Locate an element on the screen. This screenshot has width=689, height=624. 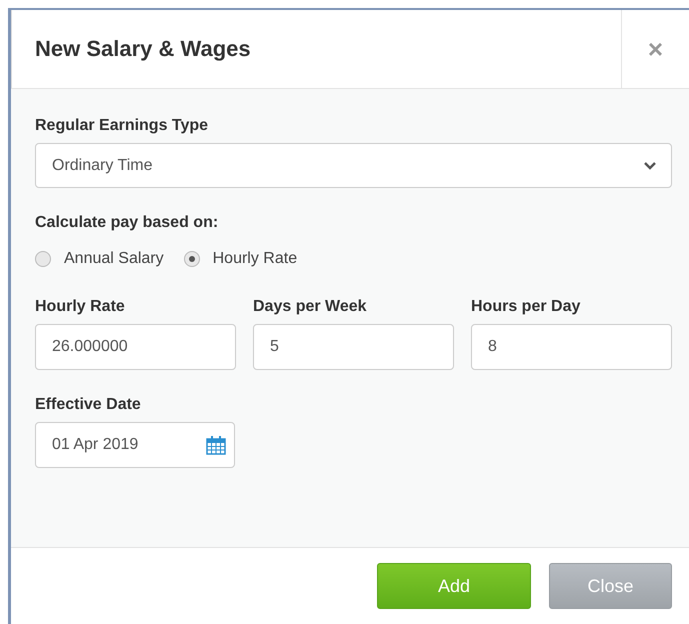
chevron-down-icon is located at coordinates (650, 165).